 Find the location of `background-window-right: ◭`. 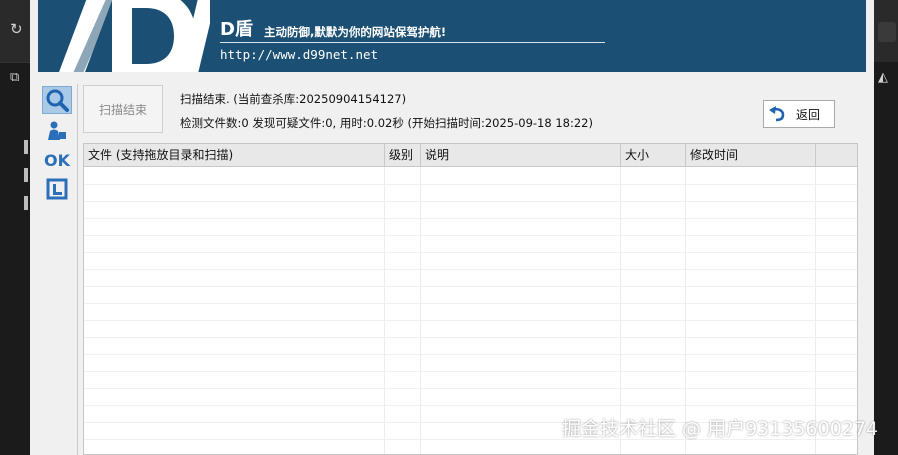

background-window-right: ◭ is located at coordinates (886, 227).